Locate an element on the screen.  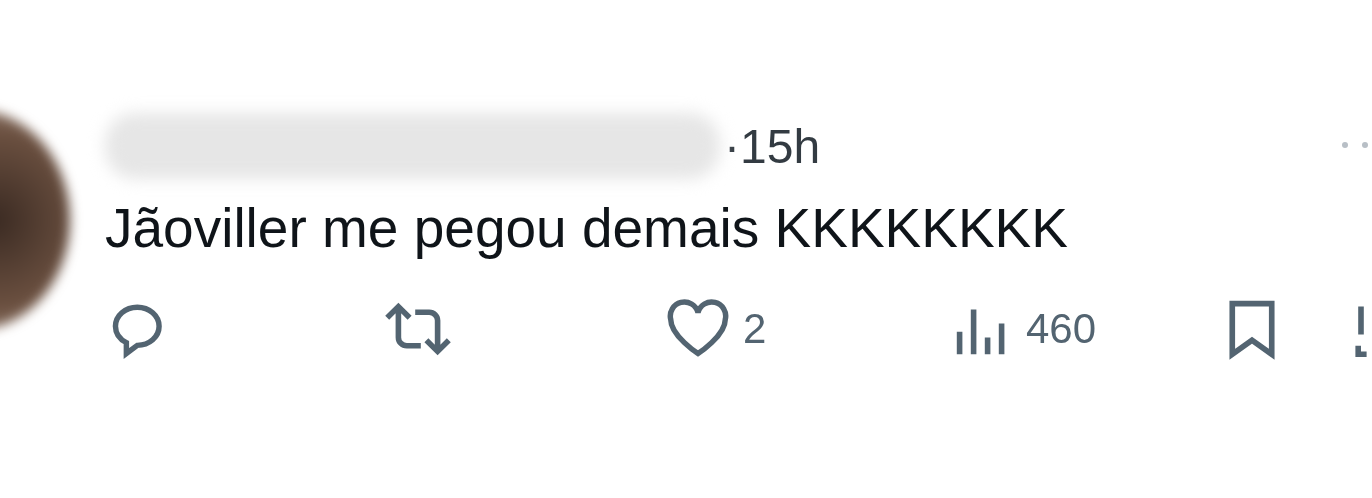
post-text: Jãoviller me pegou demais KKKKKKKK is located at coordinates (587, 228).